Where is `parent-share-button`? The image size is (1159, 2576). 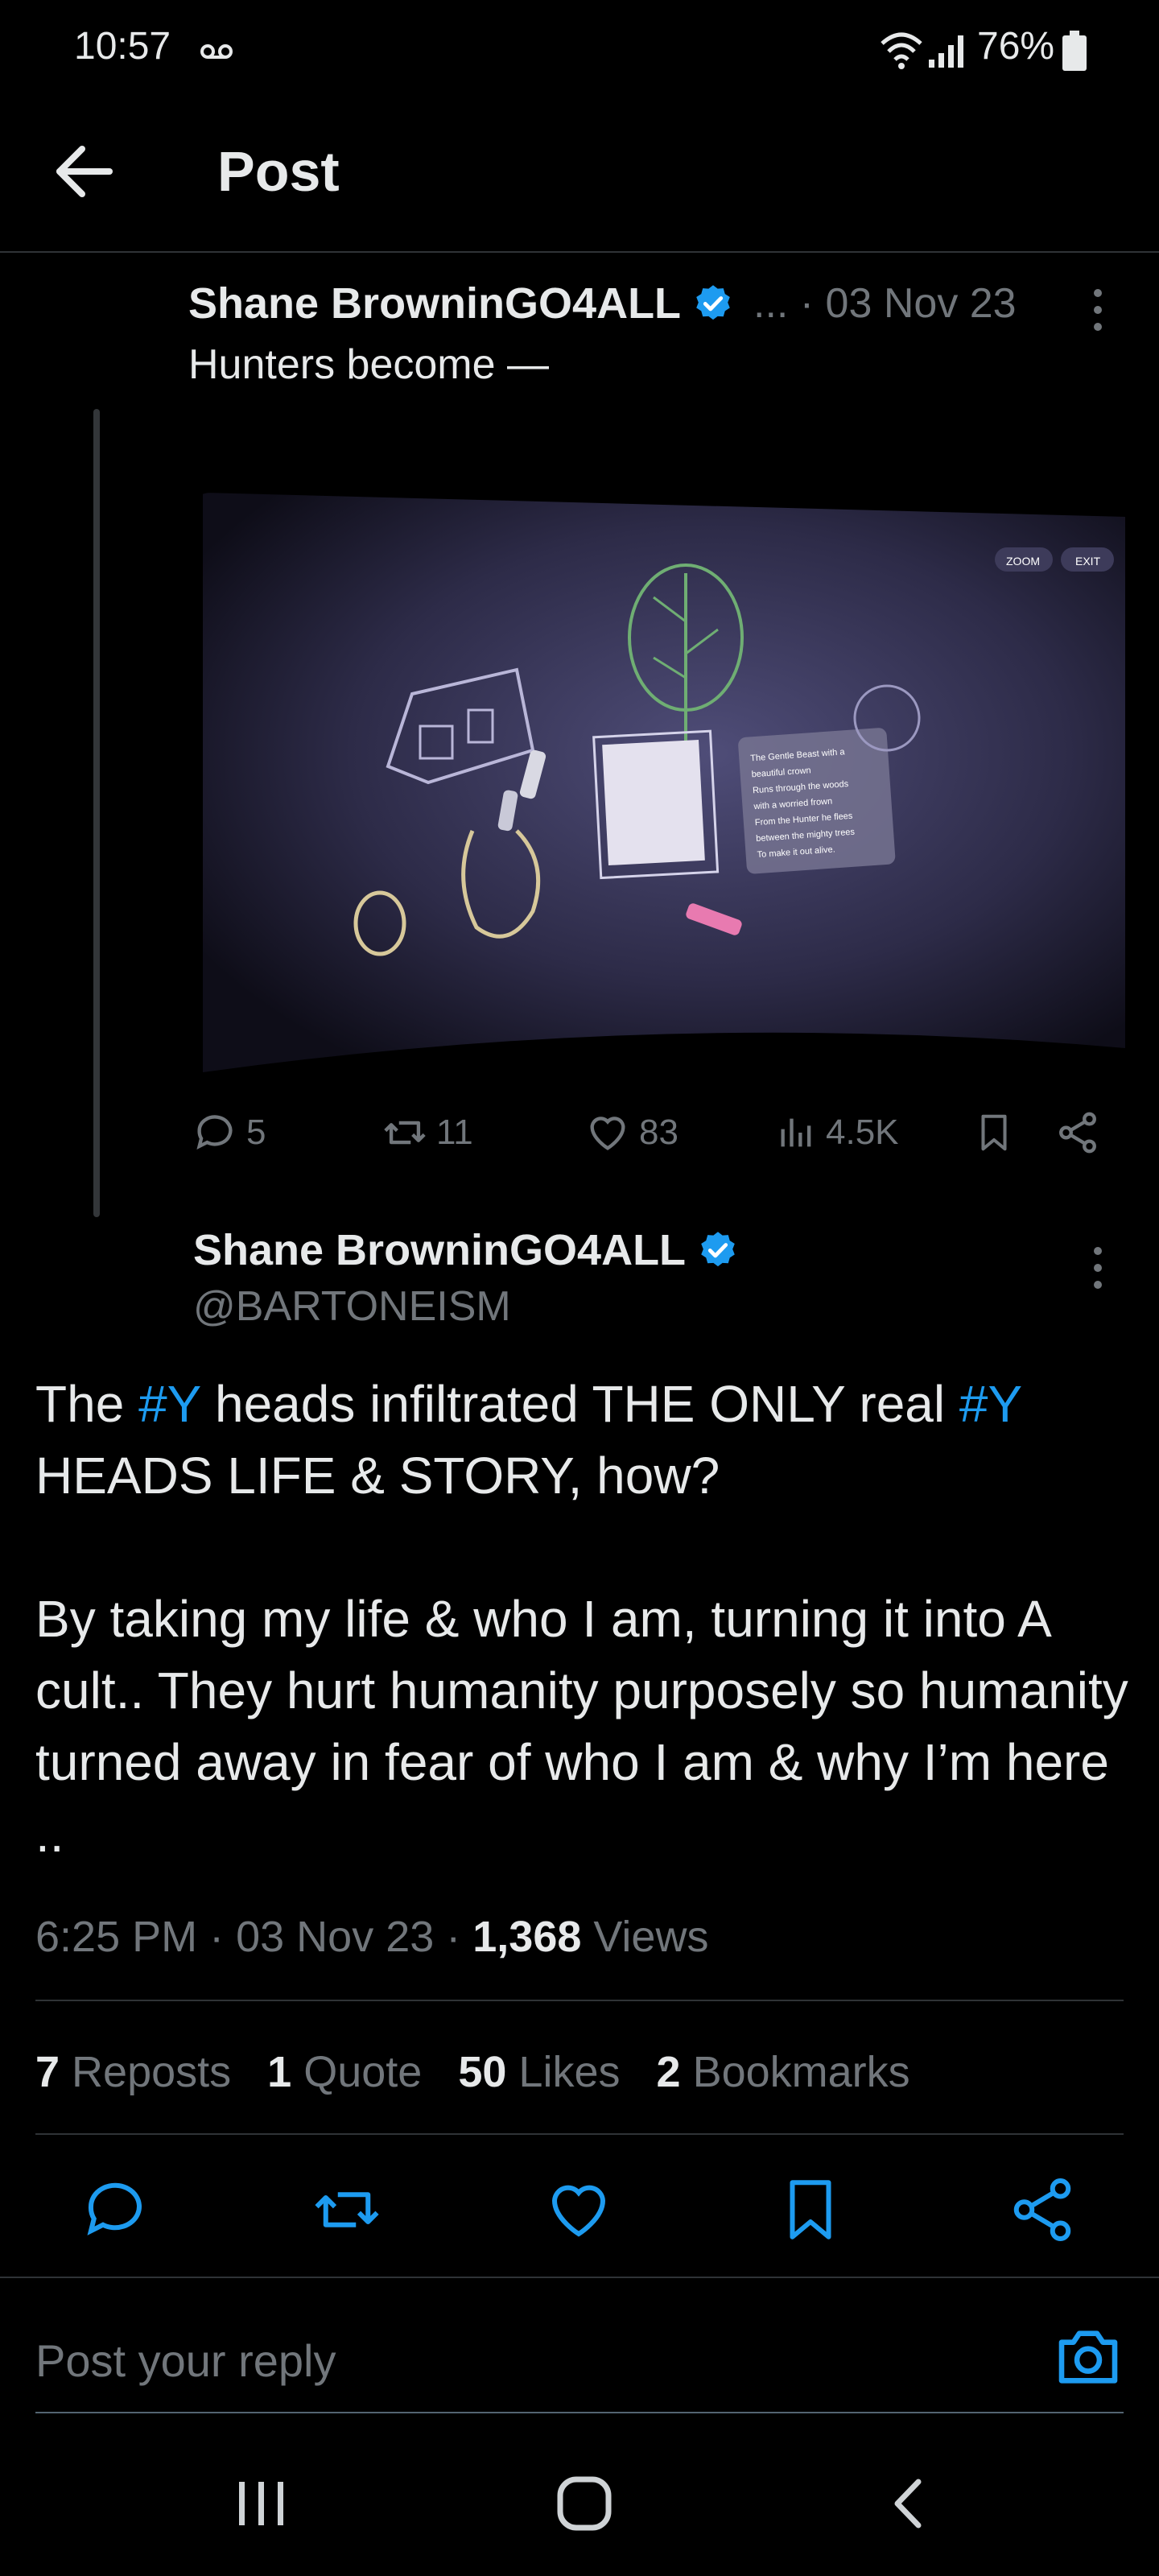 parent-share-button is located at coordinates (1077, 1132).